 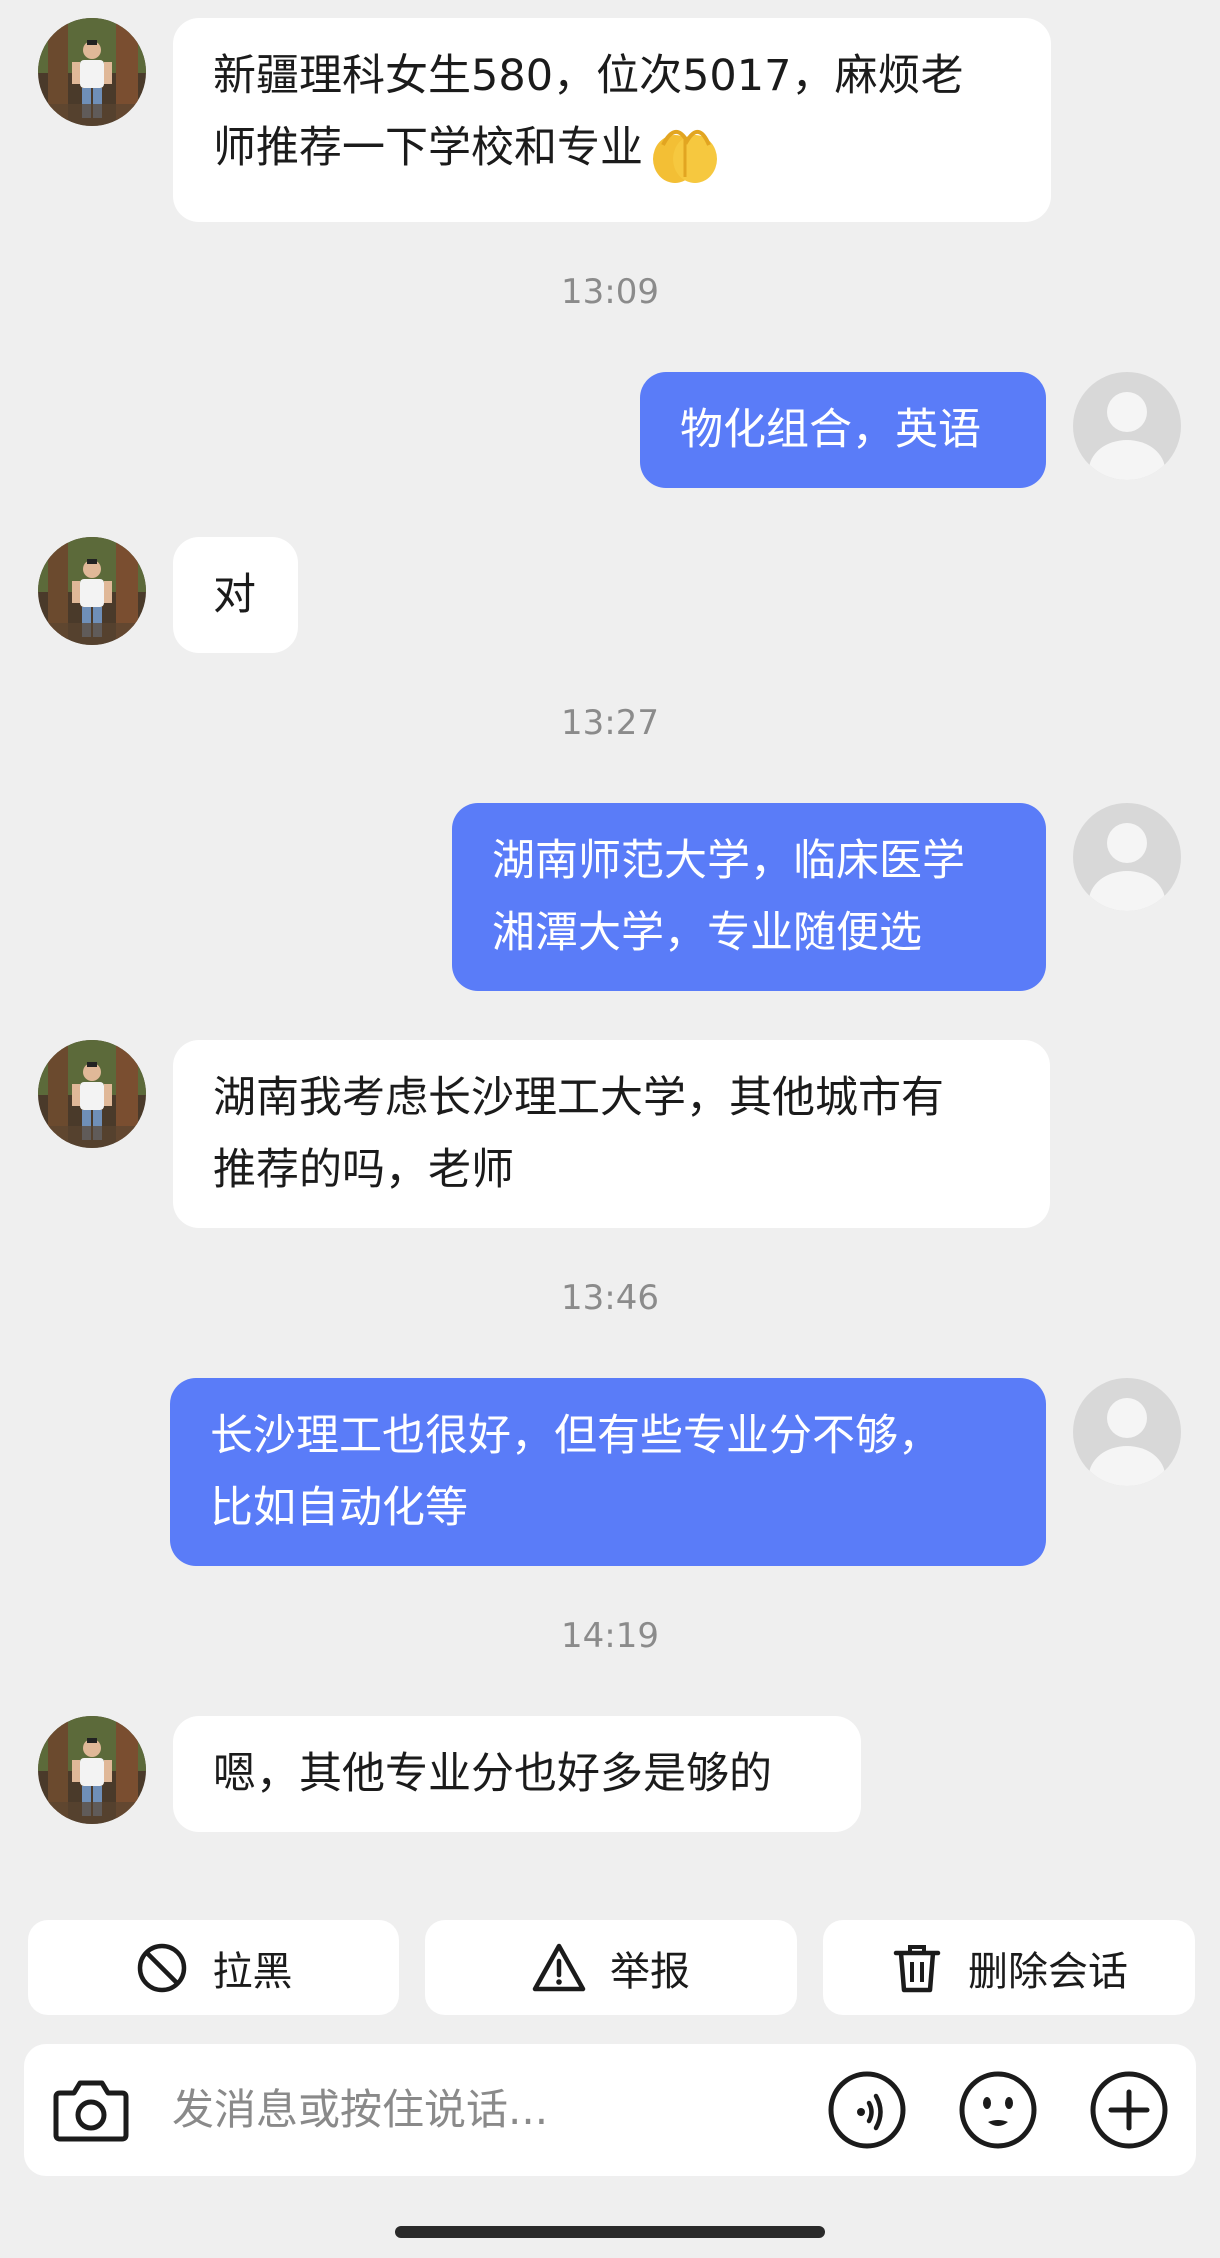 I want to click on message-text: 师推荐一下学校和专业, so click(x=612, y=149).